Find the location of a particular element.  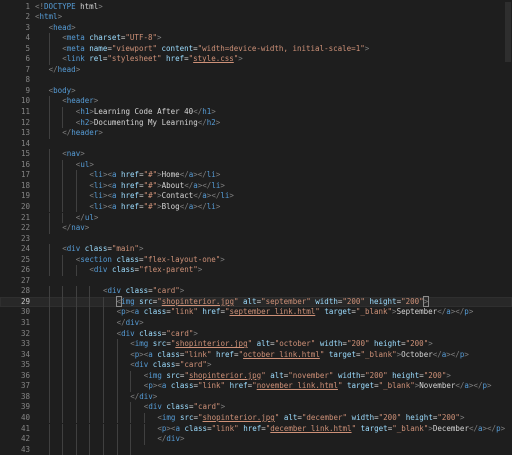

code-line-35: 35 <div class="card"> is located at coordinates (256, 365).